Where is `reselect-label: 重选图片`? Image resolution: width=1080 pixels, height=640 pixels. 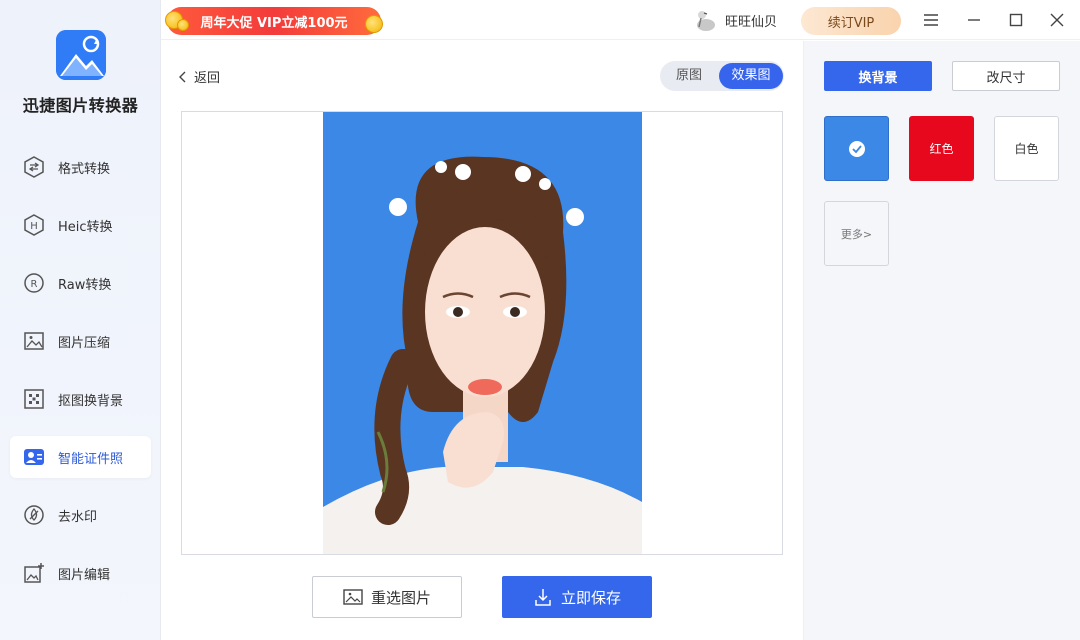
reselect-label: 重选图片 is located at coordinates (400, 597).